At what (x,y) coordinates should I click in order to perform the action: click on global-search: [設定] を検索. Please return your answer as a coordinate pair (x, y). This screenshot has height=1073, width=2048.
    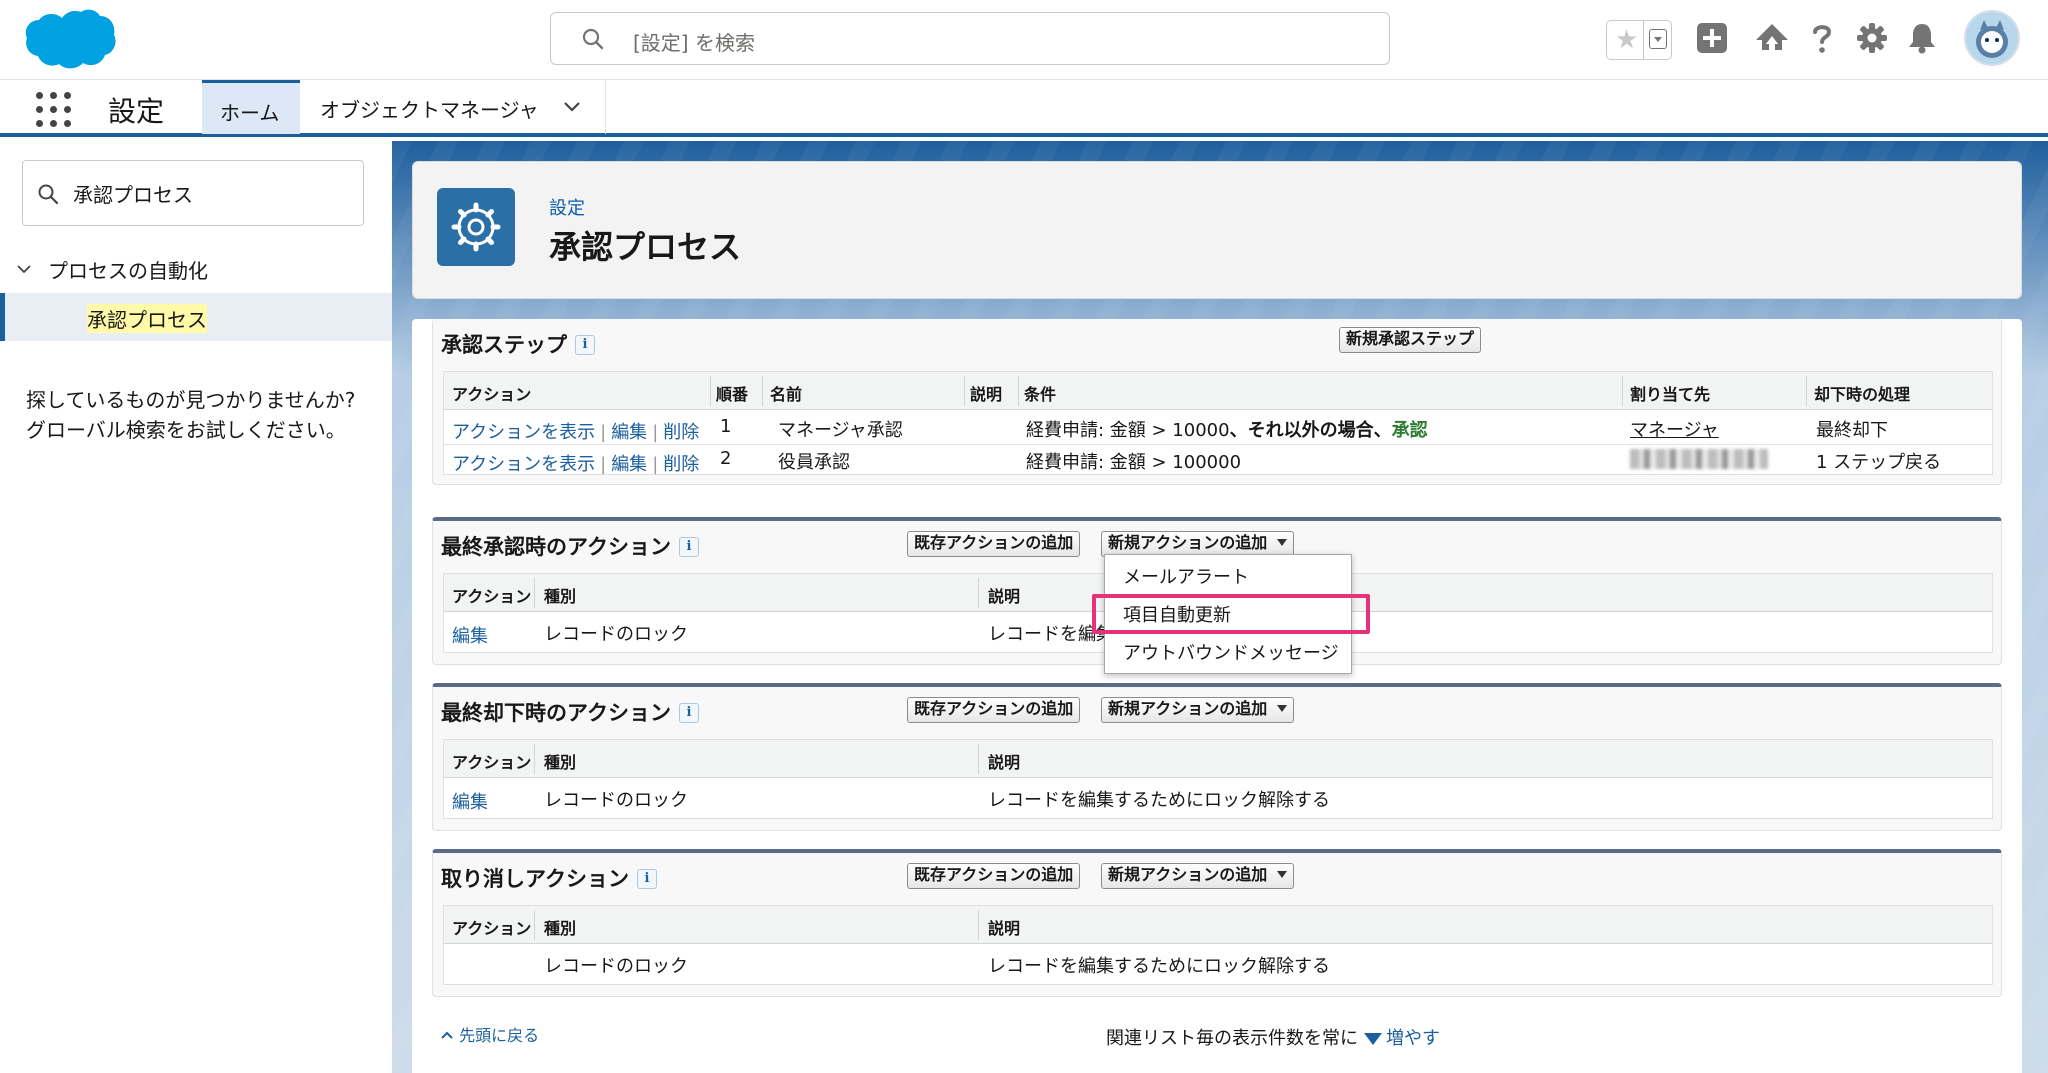
    Looking at the image, I should click on (970, 38).